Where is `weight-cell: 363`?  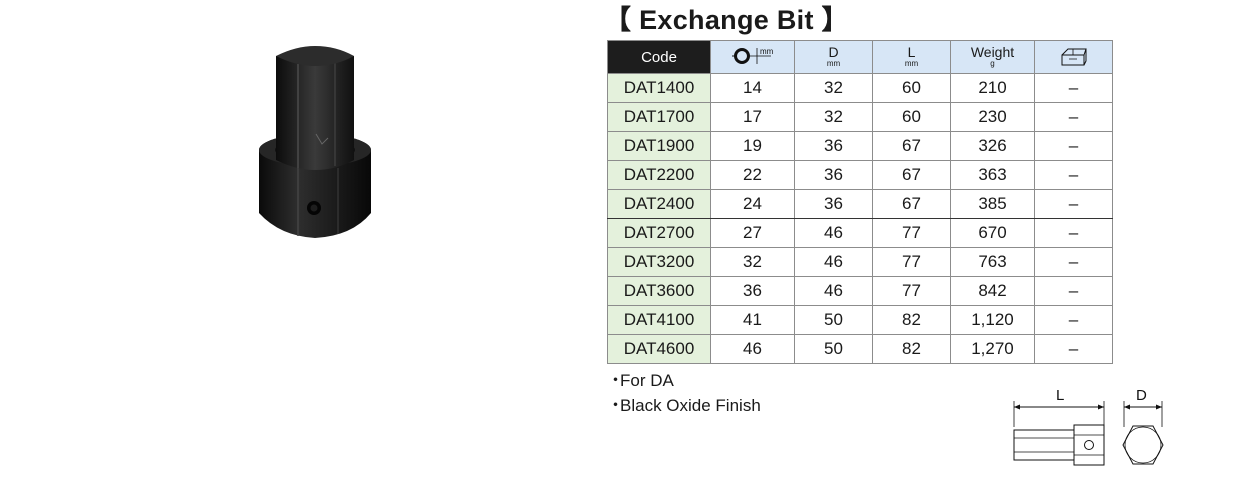 weight-cell: 363 is located at coordinates (992, 175).